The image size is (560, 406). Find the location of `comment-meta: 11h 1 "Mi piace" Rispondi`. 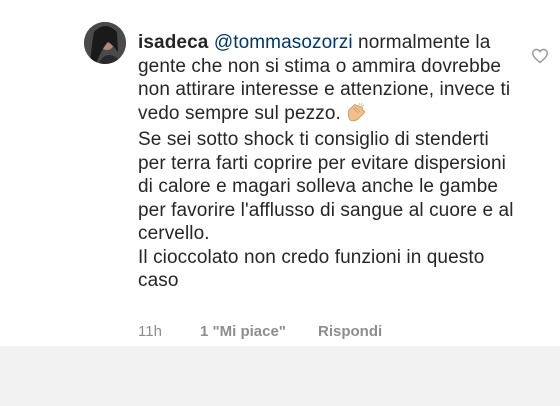

comment-meta: 11h 1 "Mi piace" Rispondi is located at coordinates (260, 331).